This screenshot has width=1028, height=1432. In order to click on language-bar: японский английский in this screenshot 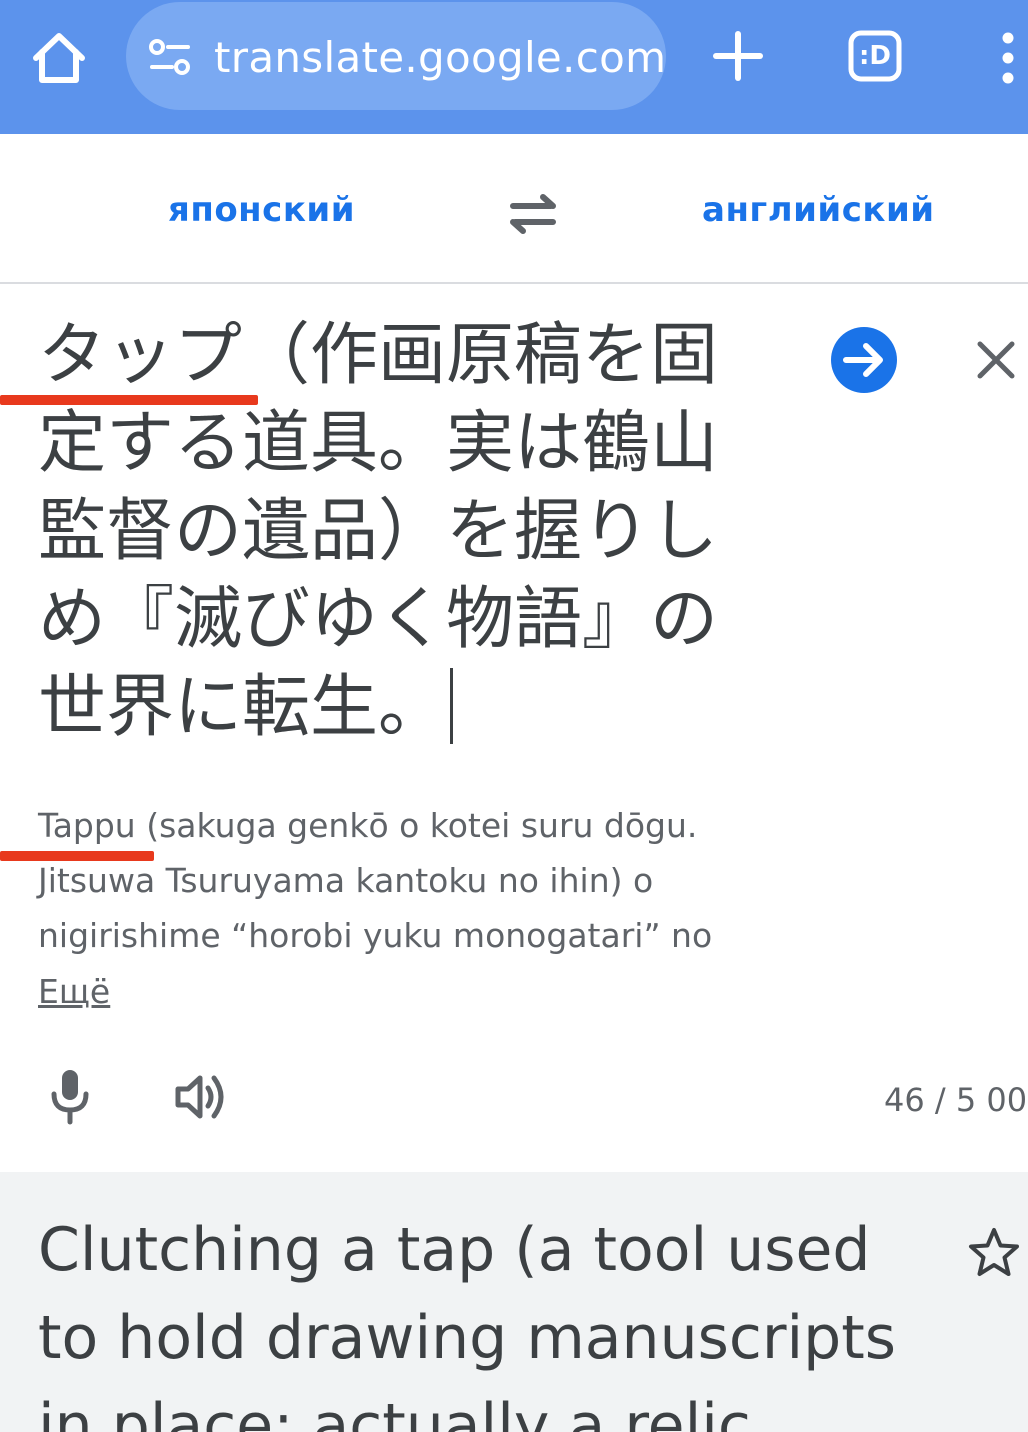, I will do `click(514, 209)`.